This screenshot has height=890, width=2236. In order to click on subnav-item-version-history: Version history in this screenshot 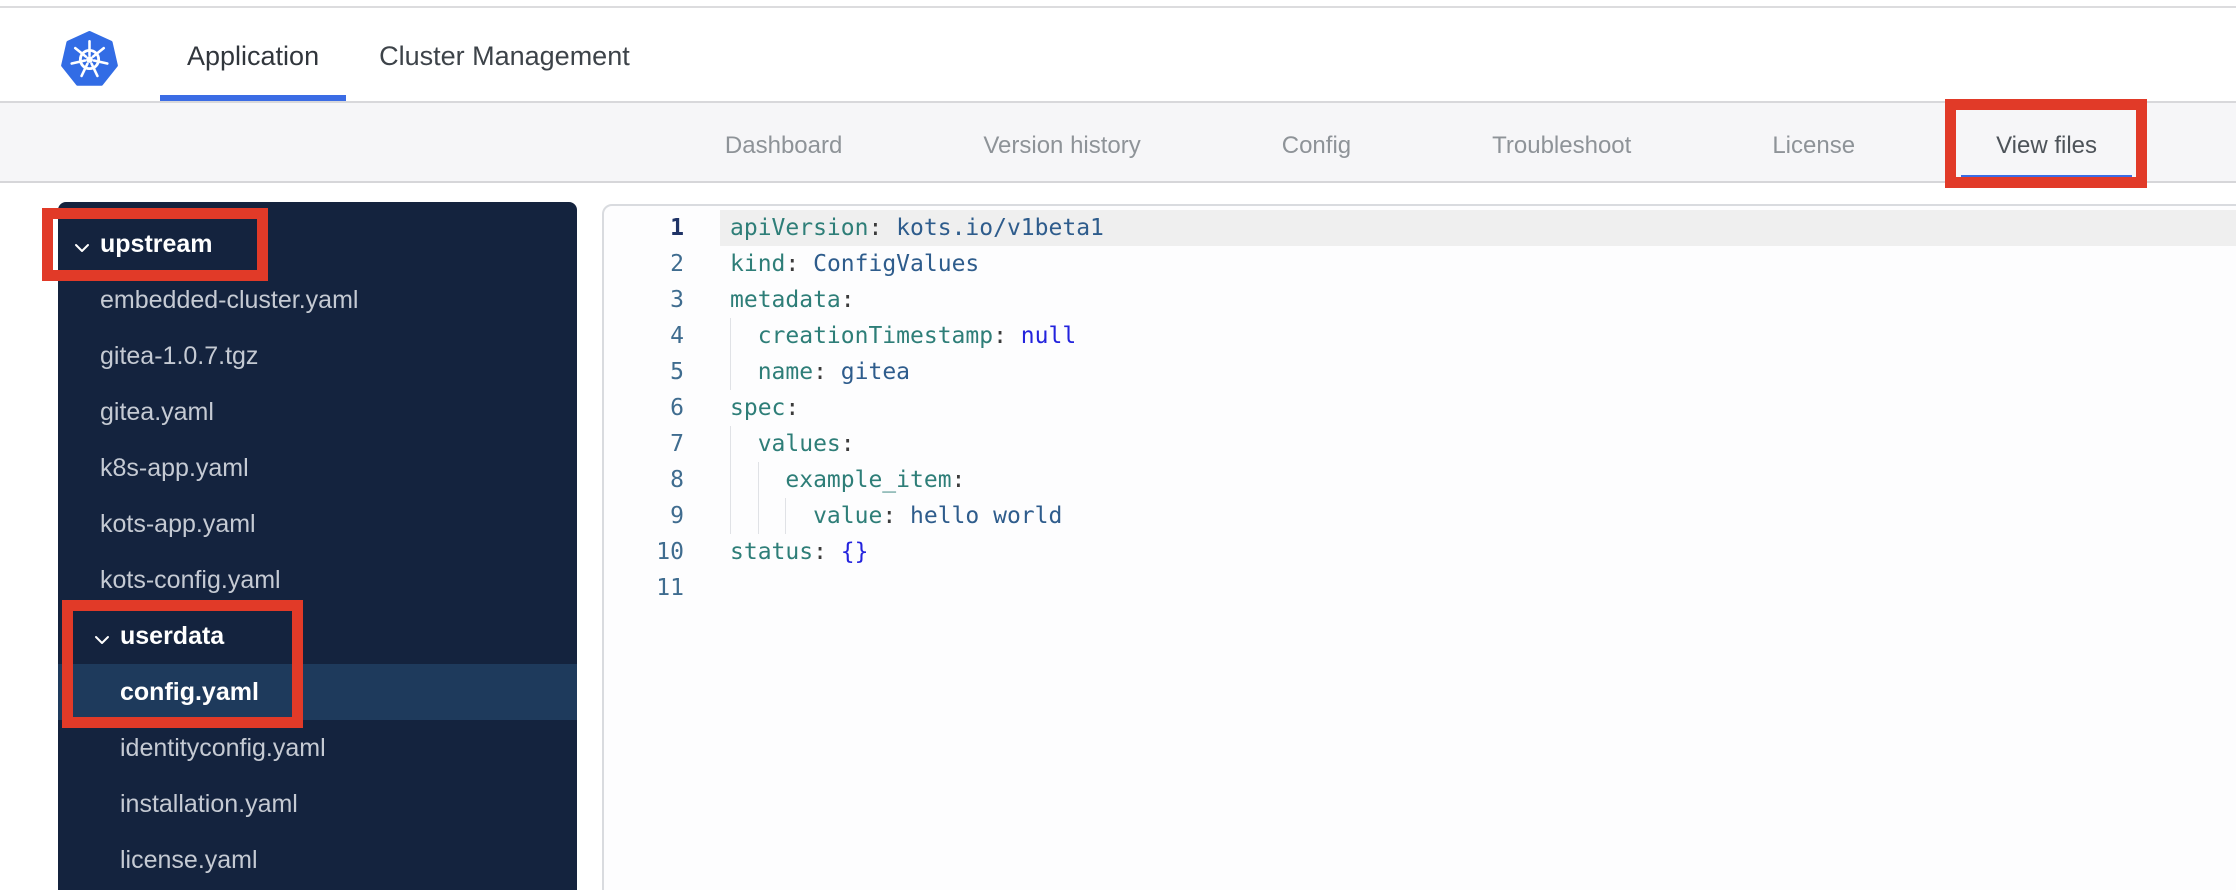, I will do `click(1061, 142)`.